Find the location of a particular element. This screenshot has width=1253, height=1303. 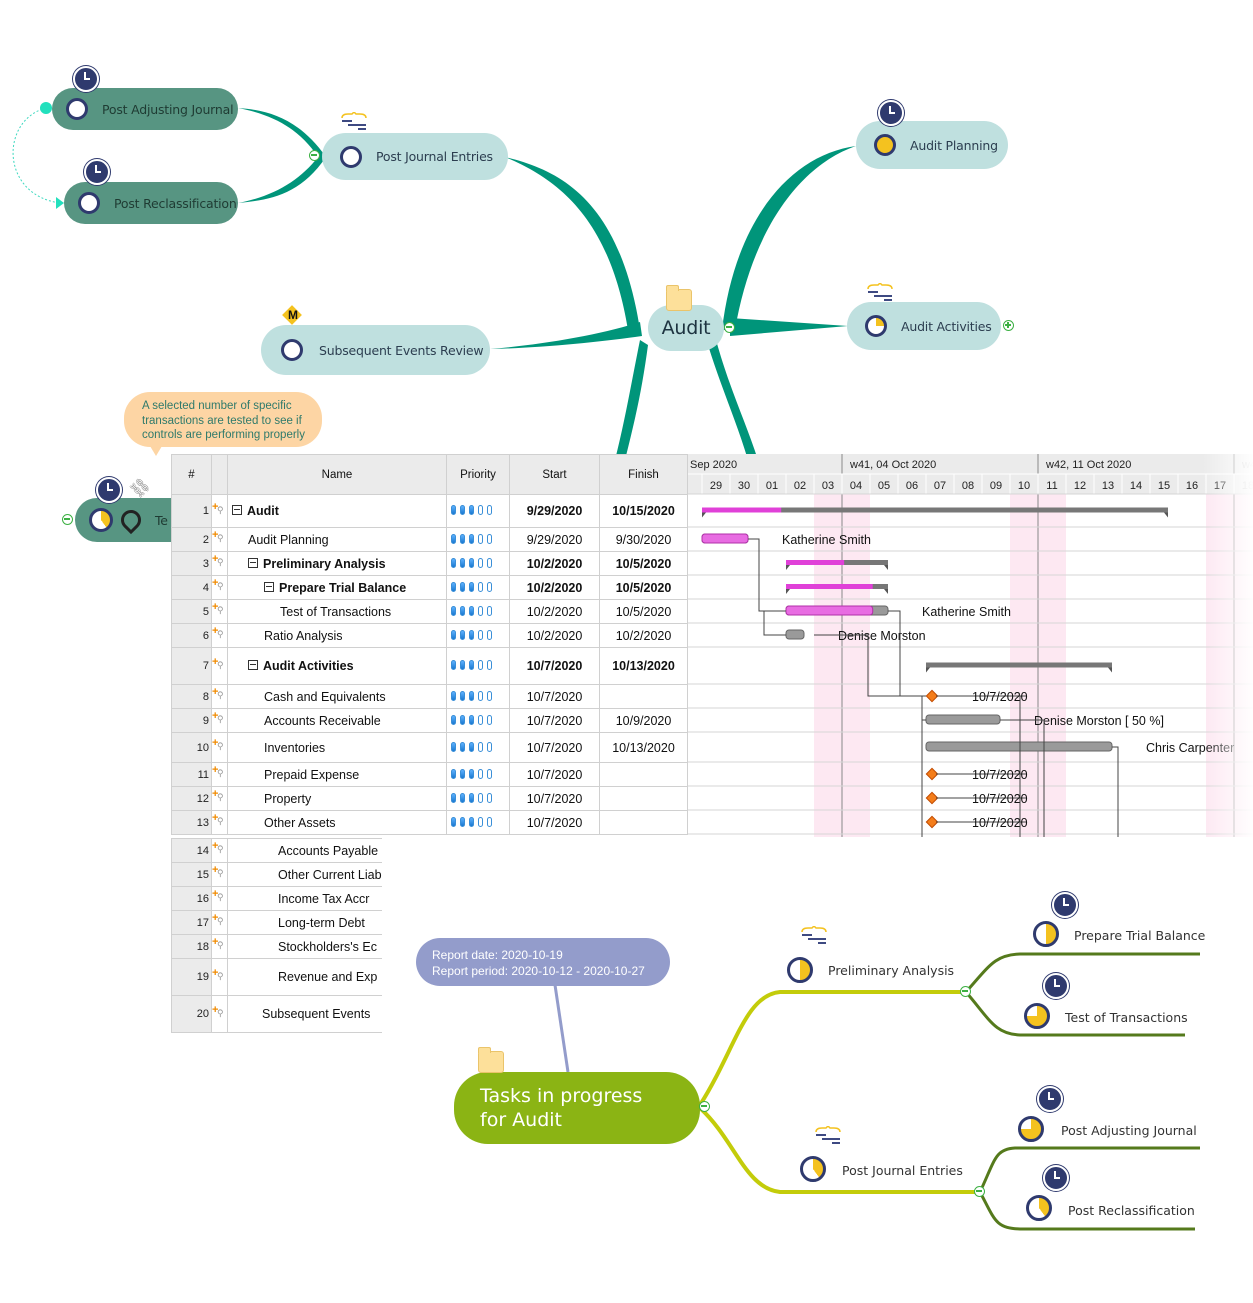

node-post-journal-entries: Post Journal Entries is located at coordinates (902, 1170).